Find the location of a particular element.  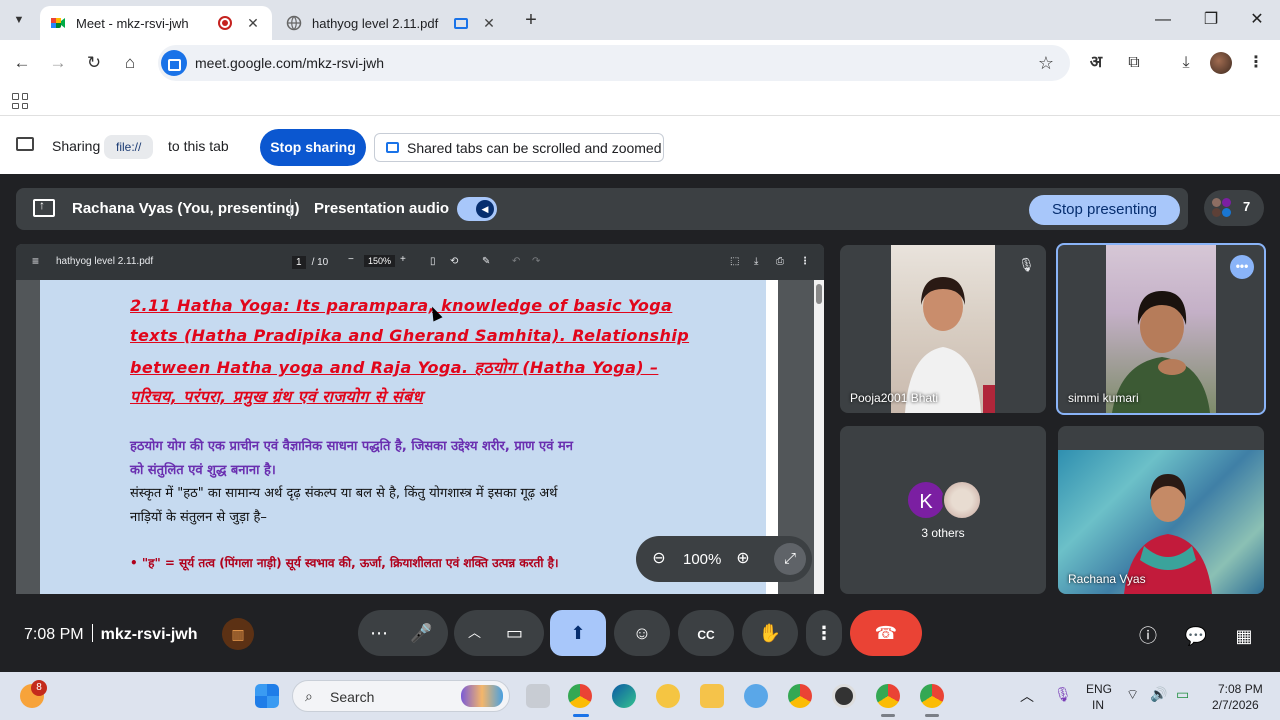

camera-icon: ▭ is located at coordinates (514, 633).